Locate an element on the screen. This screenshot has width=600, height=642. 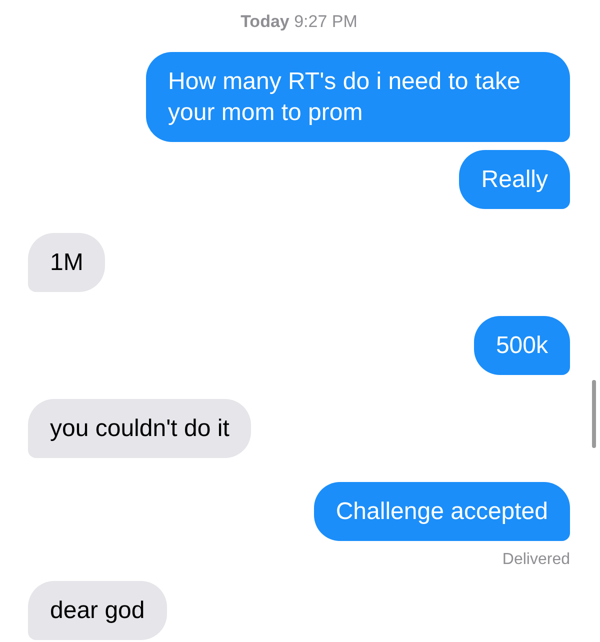
sent-message-bubble: 500k is located at coordinates (522, 345).